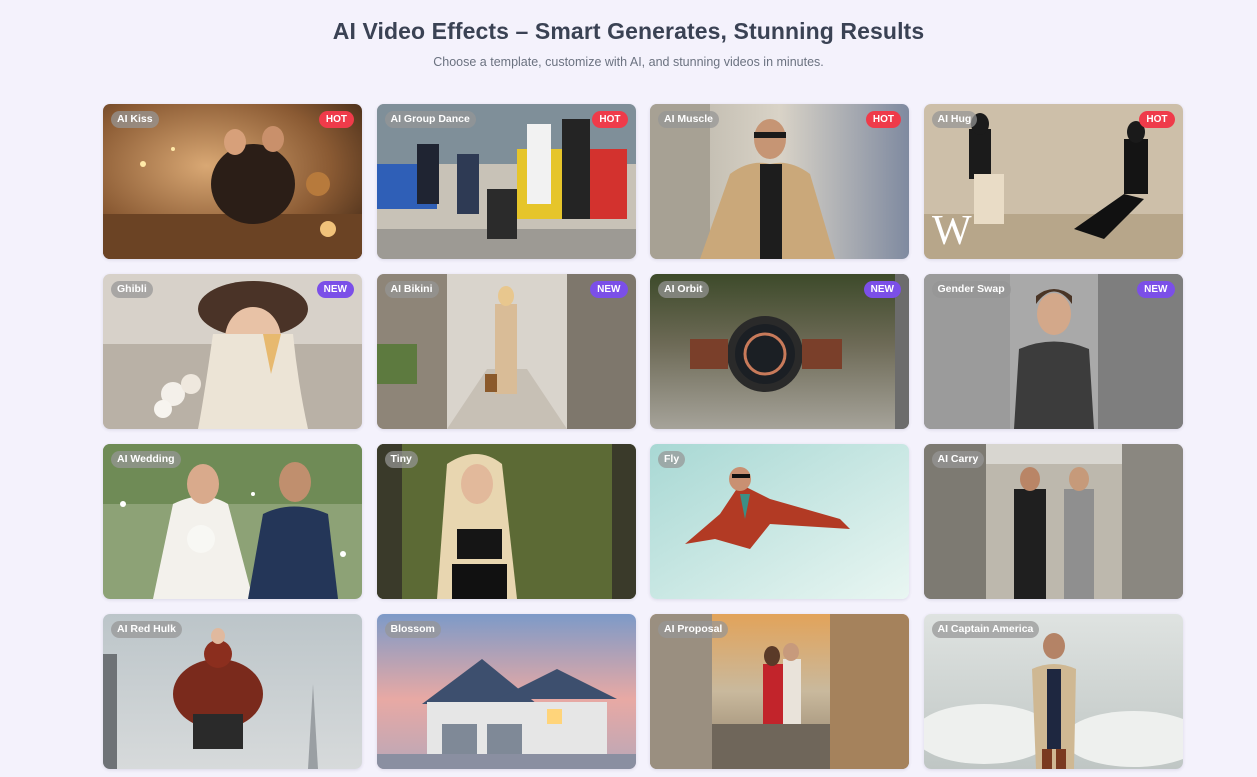  I want to click on effect-label: AI Kiss, so click(135, 119).